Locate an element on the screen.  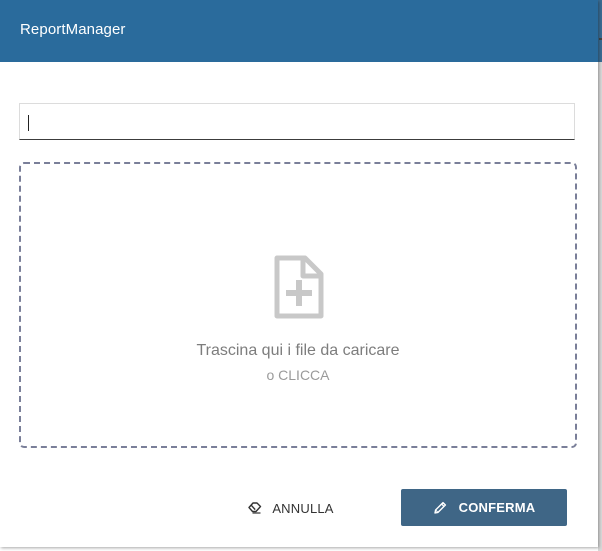
confirm-button-label: CONFERMA is located at coordinates (497, 507).